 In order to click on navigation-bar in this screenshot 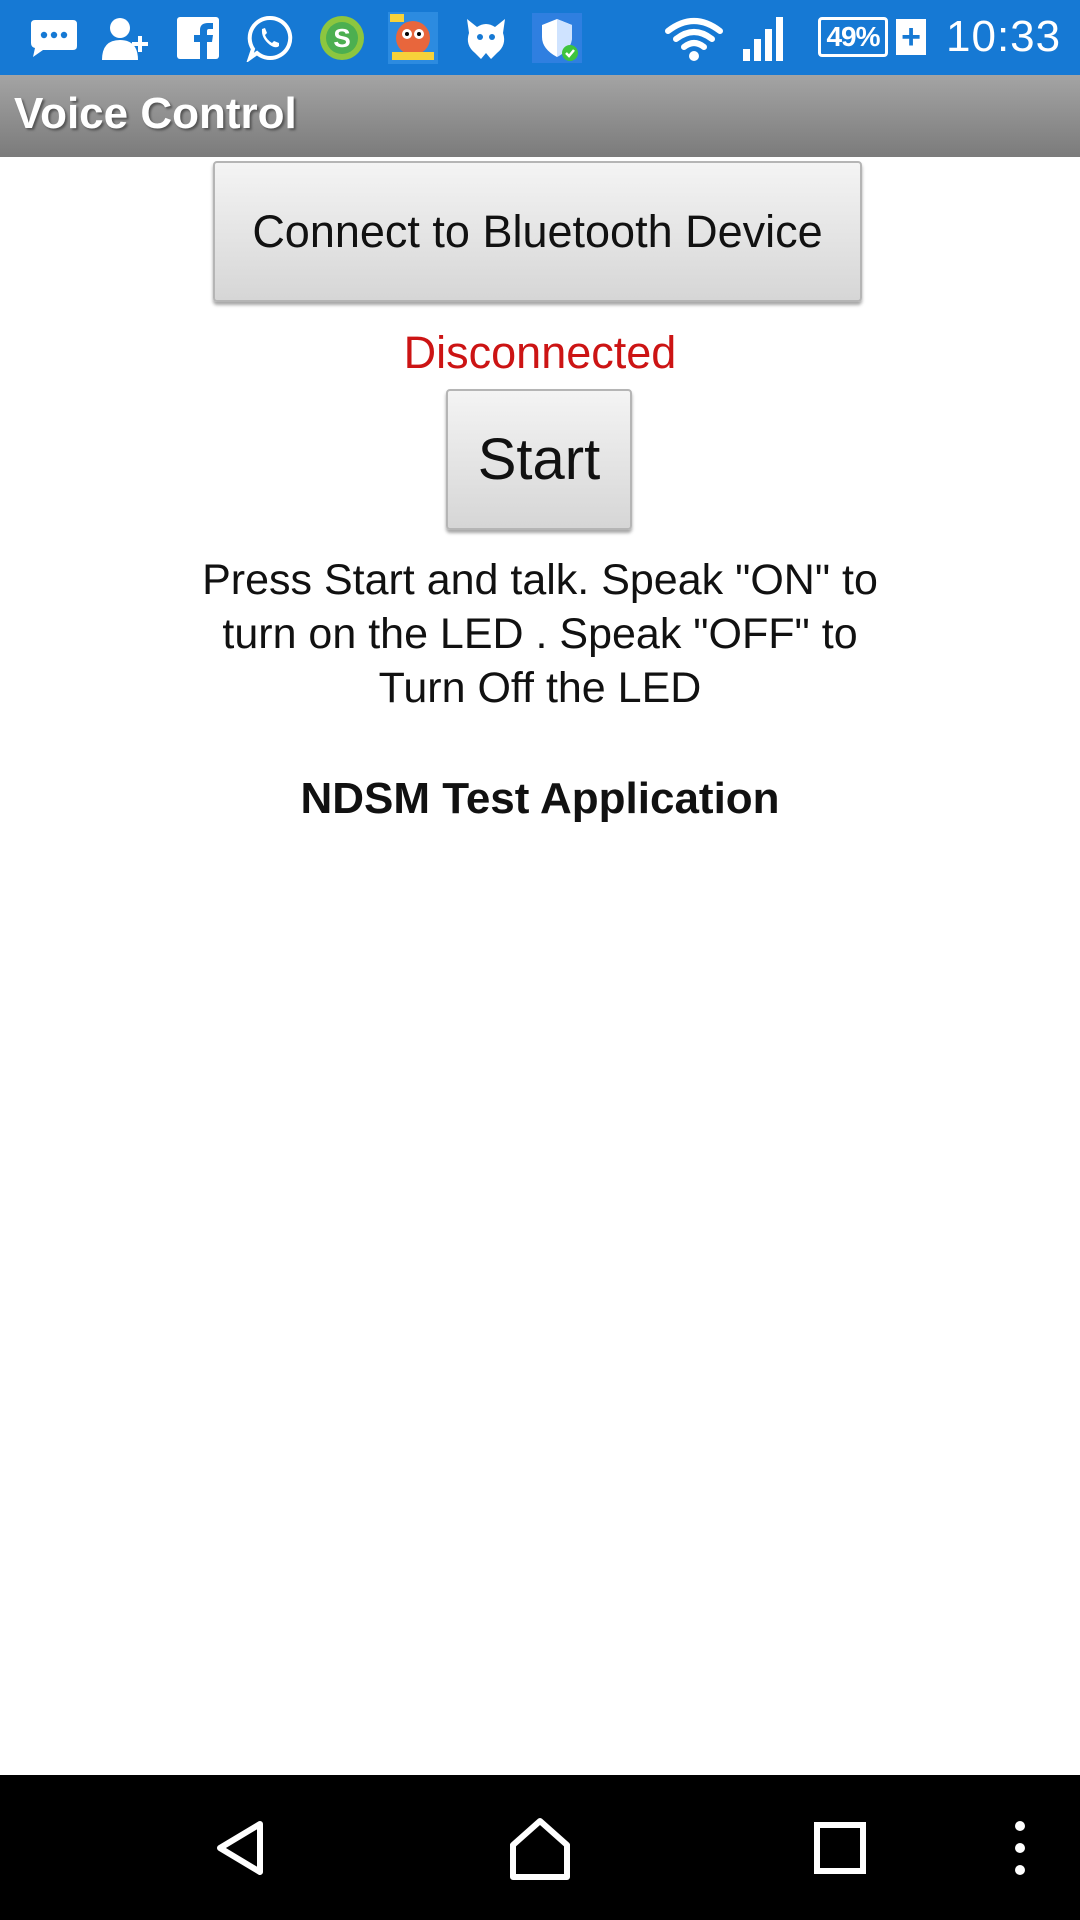, I will do `click(540, 1847)`.